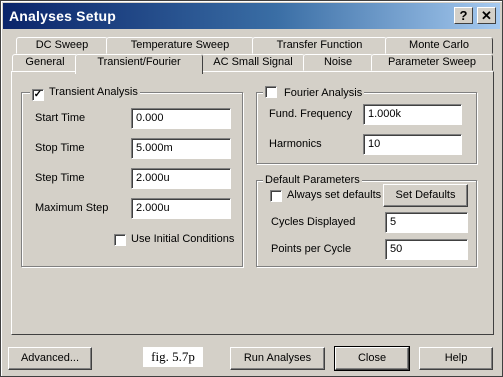  What do you see at coordinates (463, 15) in the screenshot?
I see `help-icon: ?` at bounding box center [463, 15].